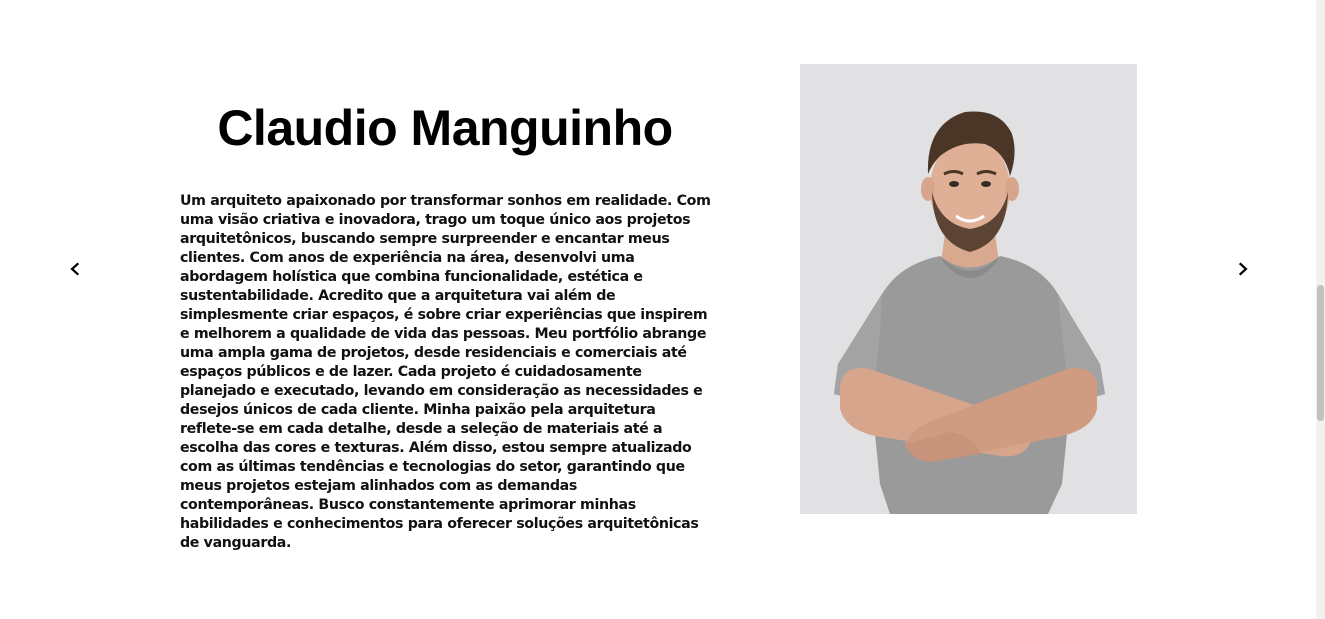 The image size is (1325, 619). Describe the element at coordinates (1320, 353) in the screenshot. I see `scrollbar-thumb` at that location.